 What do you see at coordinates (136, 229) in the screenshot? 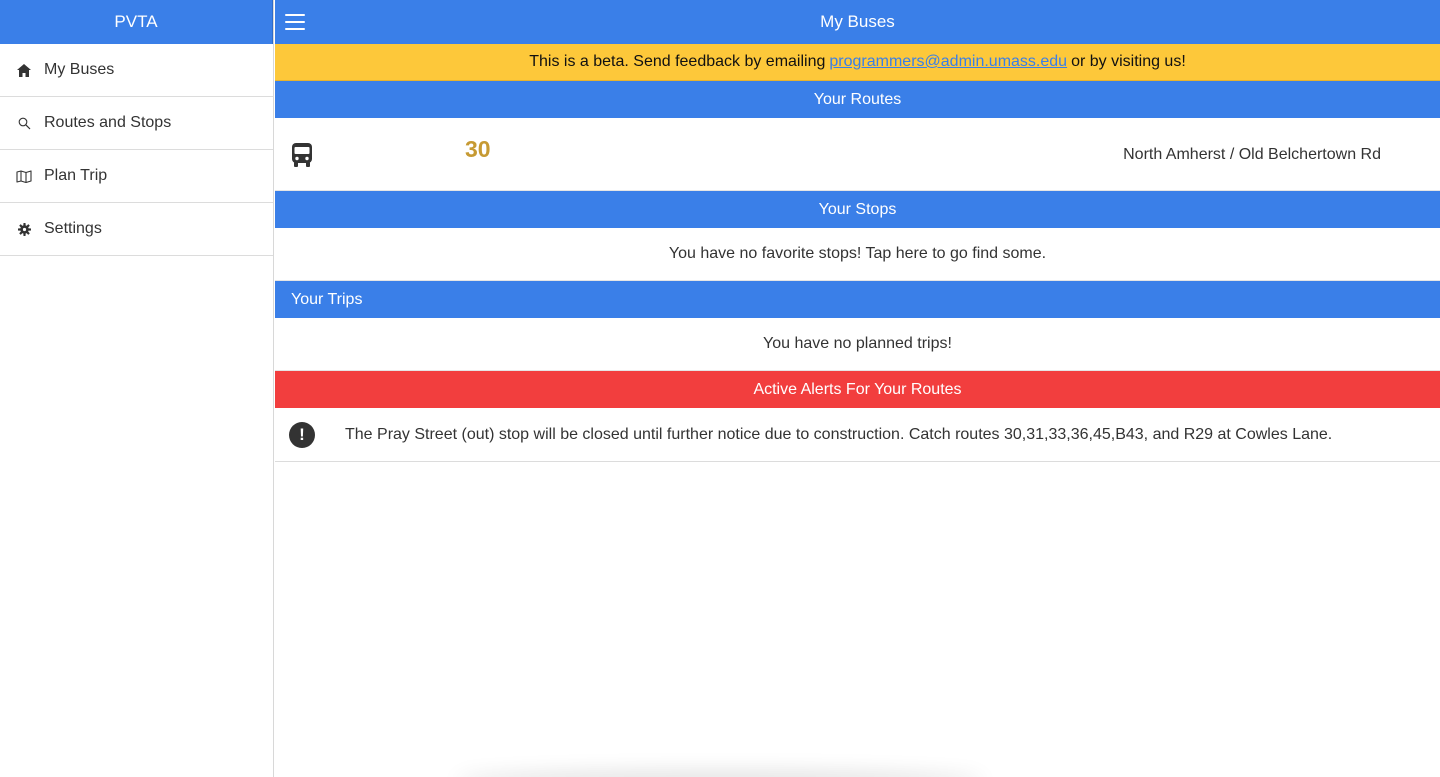
I see `sidebar-item-settings: Settings` at bounding box center [136, 229].